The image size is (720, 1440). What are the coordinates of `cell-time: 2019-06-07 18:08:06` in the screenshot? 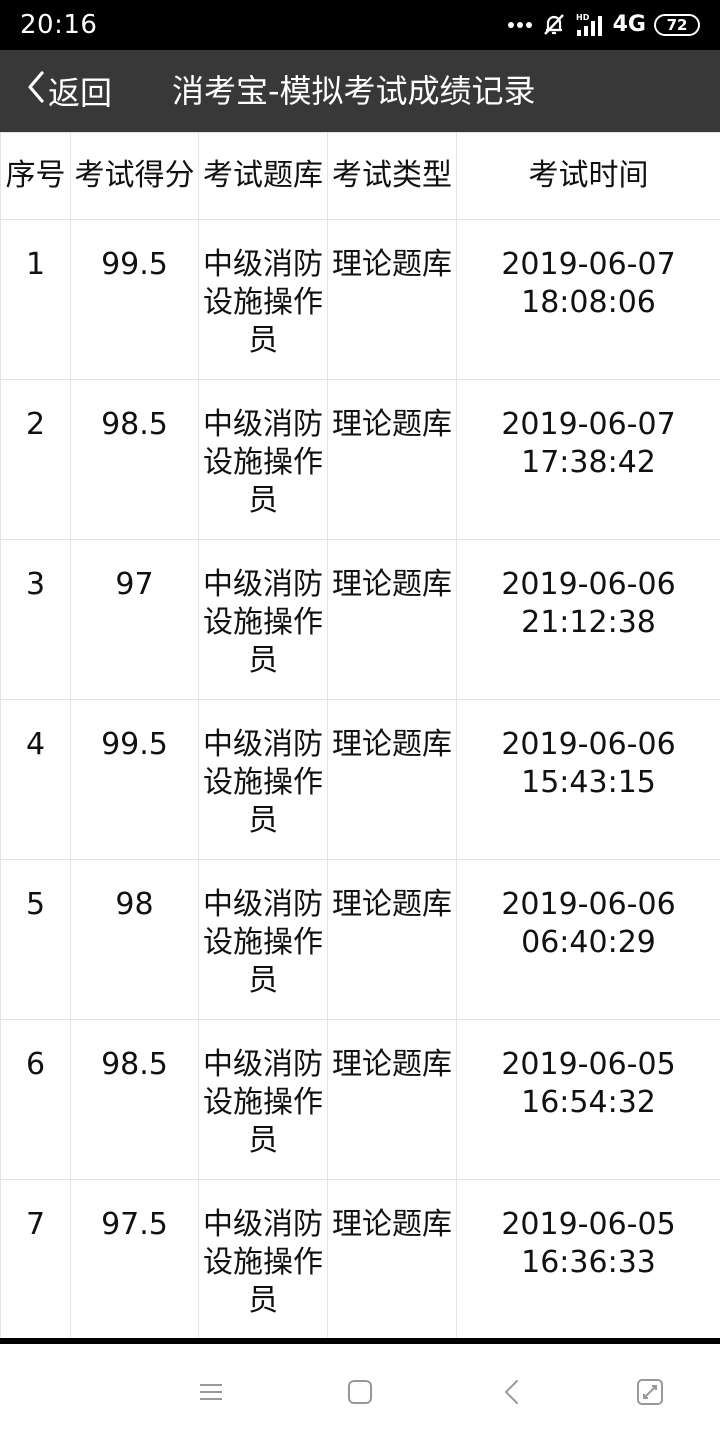 It's located at (588, 299).